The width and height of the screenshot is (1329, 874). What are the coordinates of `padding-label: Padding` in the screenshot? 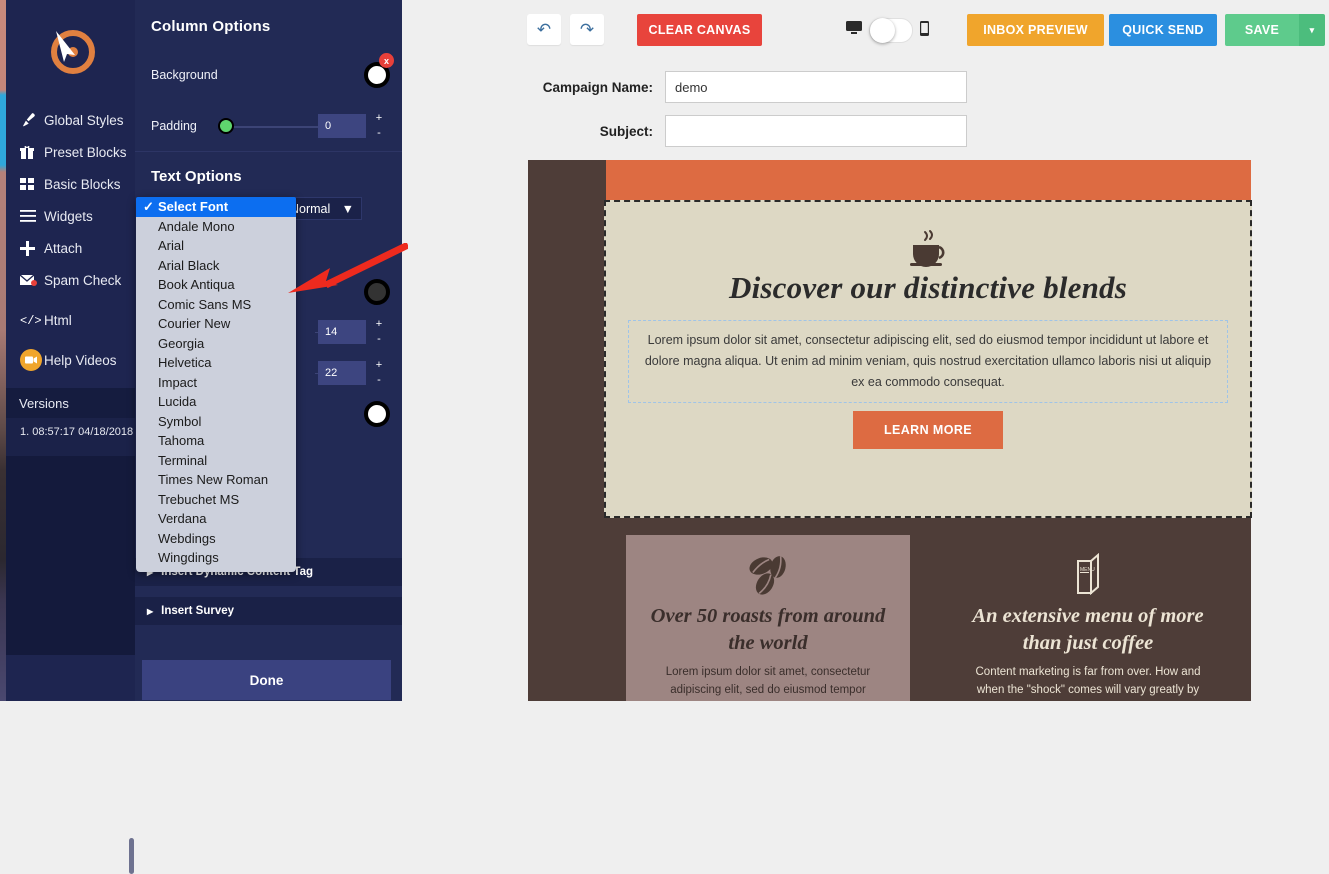 It's located at (174, 126).